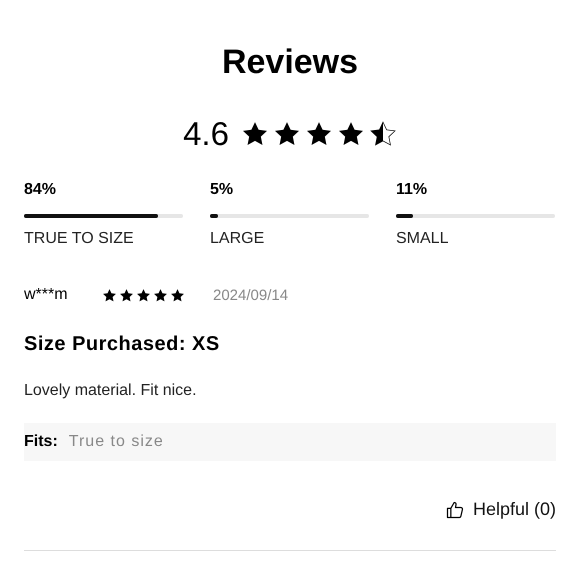 The image size is (580, 580). What do you see at coordinates (500, 509) in the screenshot?
I see `helpful-button: Helpful (0)` at bounding box center [500, 509].